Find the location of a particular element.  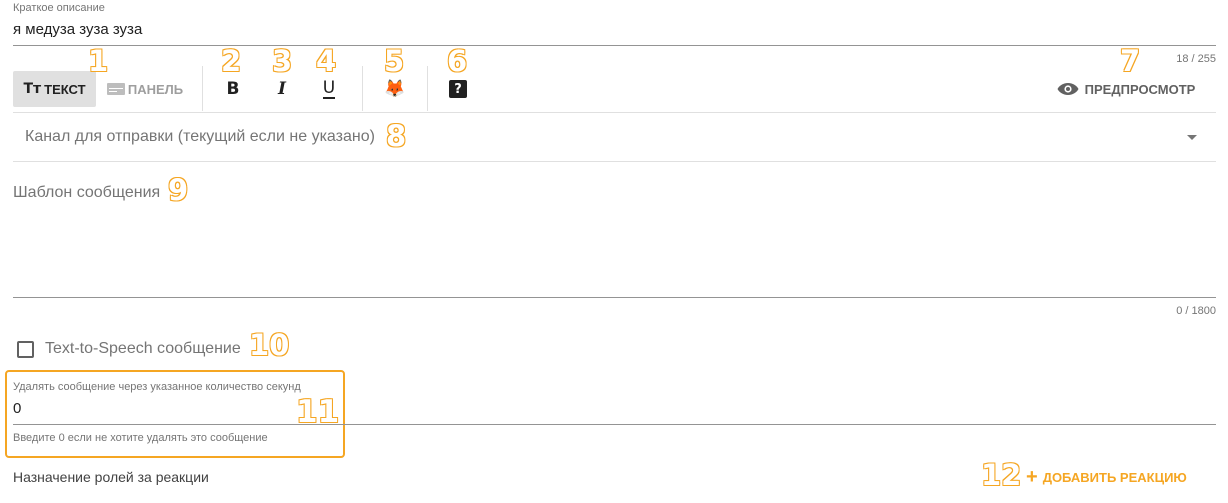

emoji-button: 🦊 is located at coordinates (395, 89).